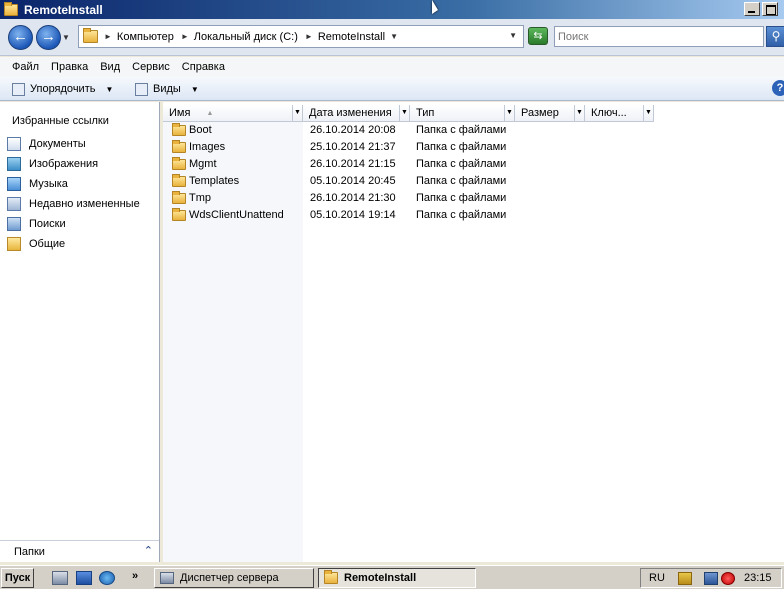  I want to click on column-header-type: Тип ▼, so click(462, 113).